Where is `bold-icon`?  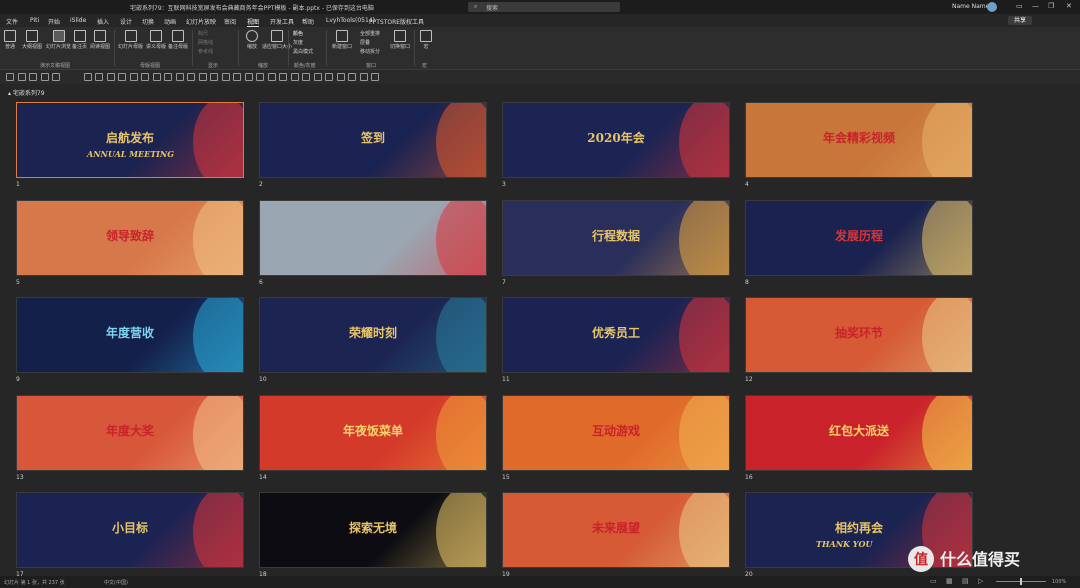 bold-icon is located at coordinates (122, 77).